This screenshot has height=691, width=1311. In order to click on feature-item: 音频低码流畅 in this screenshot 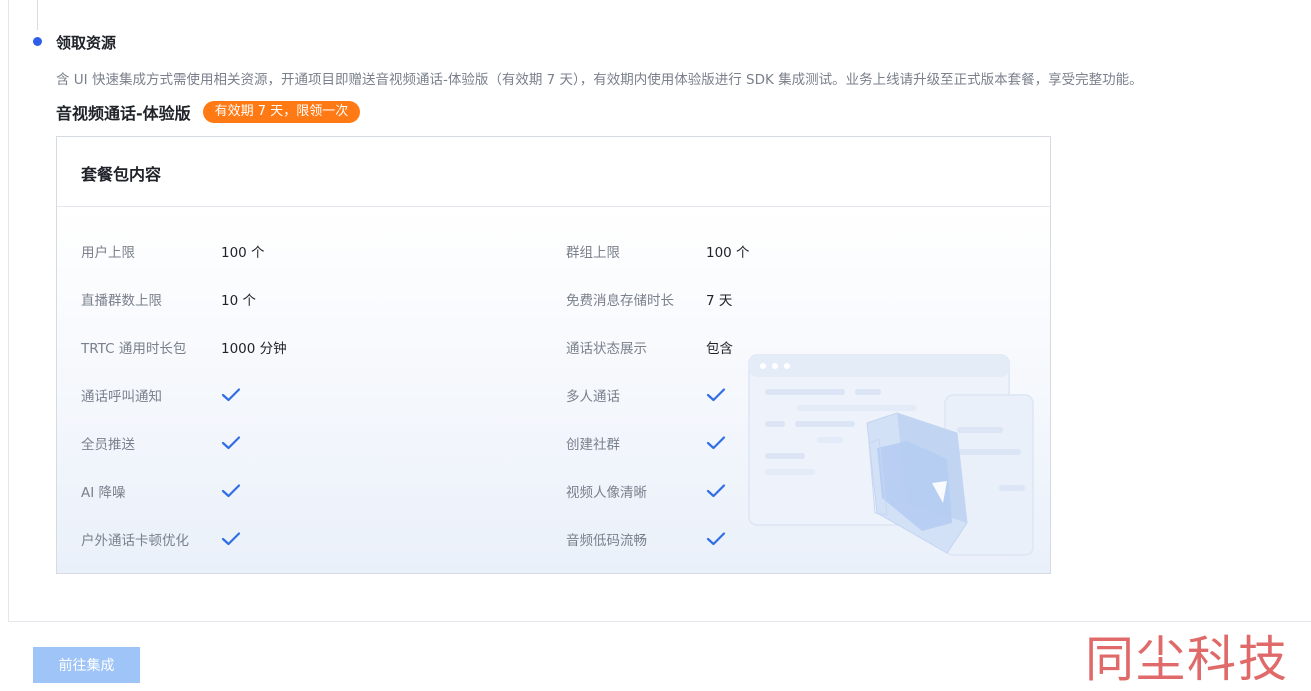, I will do `click(786, 539)`.